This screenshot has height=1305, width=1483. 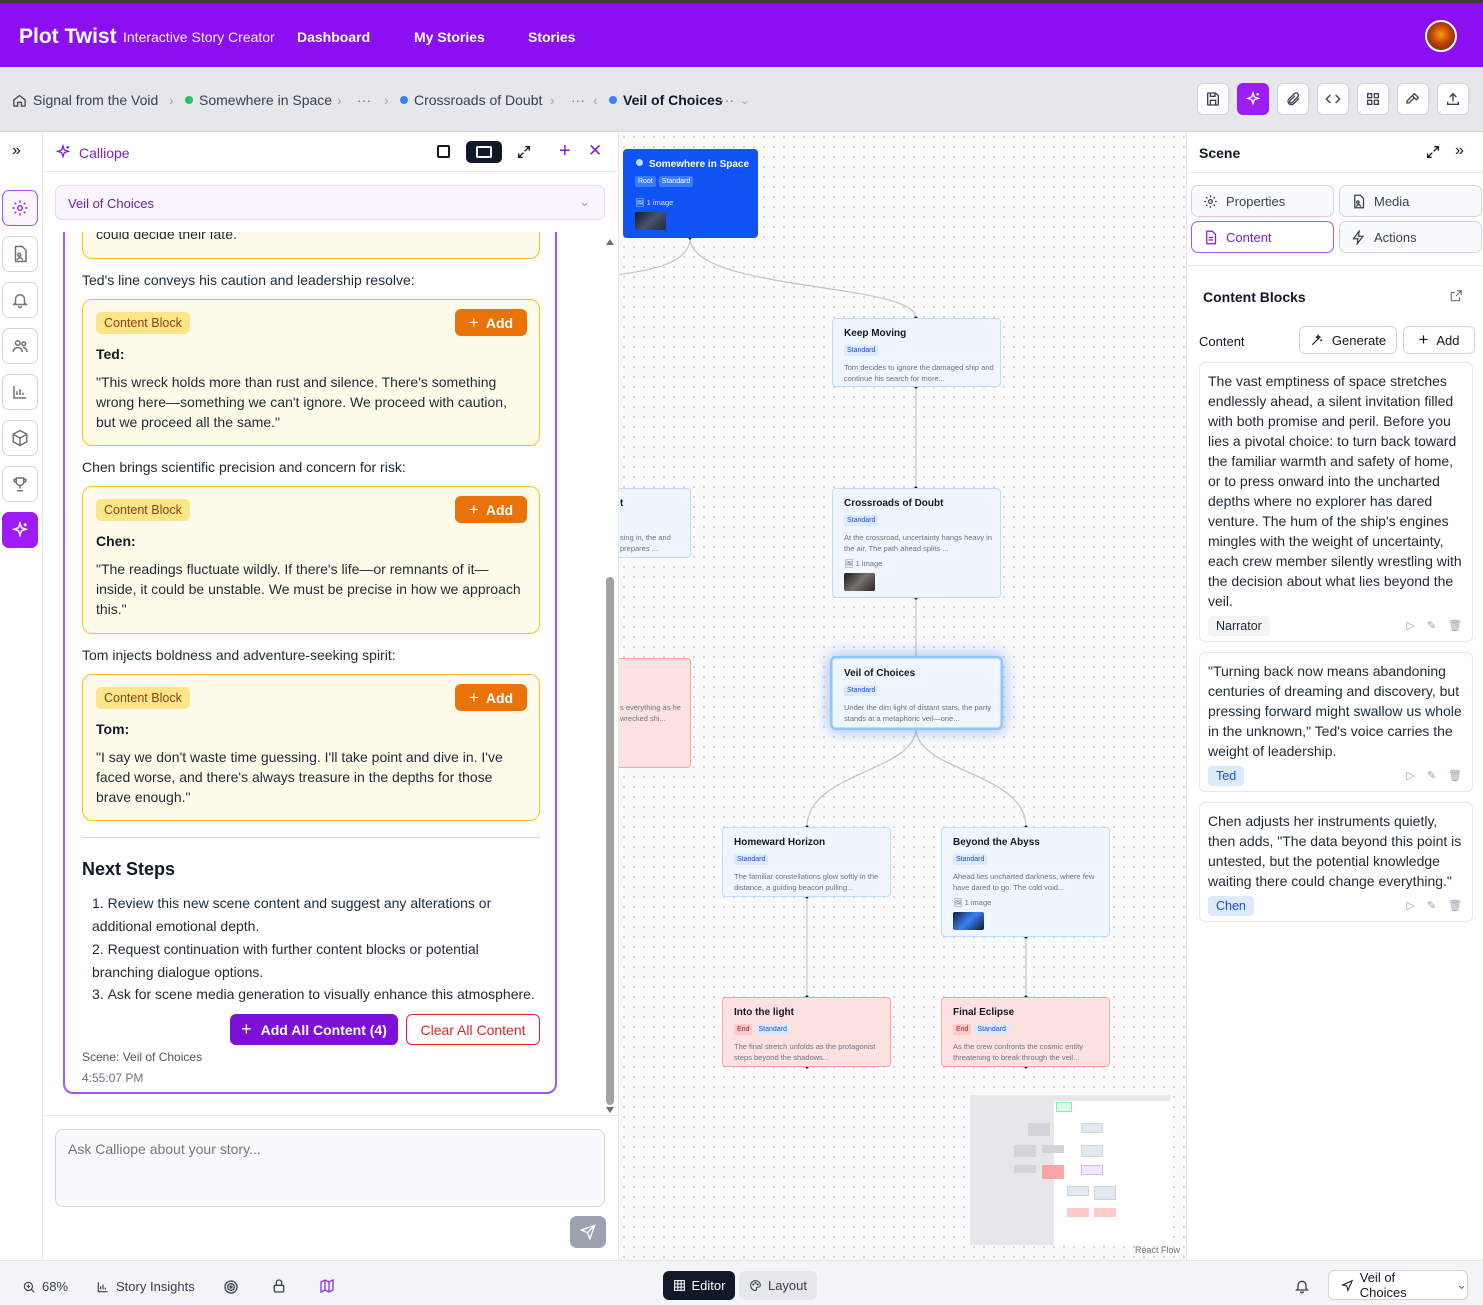 I want to click on map-icon, so click(x=327, y=1286).